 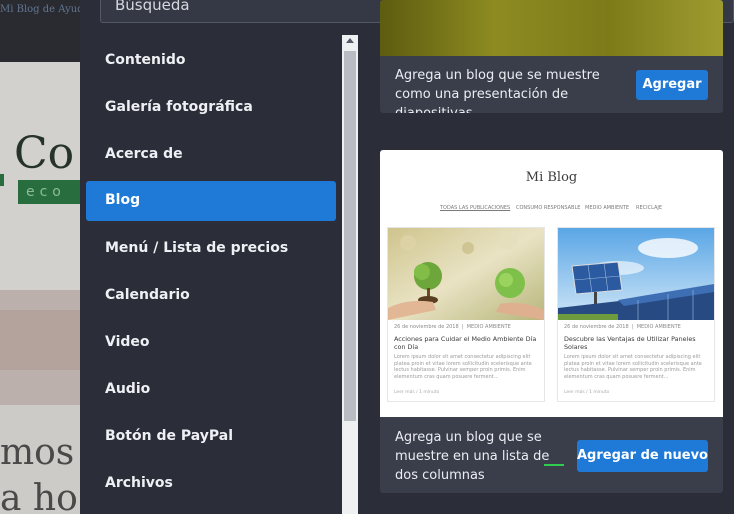 I want to click on nav-item-label: Calendario, so click(x=147, y=295).